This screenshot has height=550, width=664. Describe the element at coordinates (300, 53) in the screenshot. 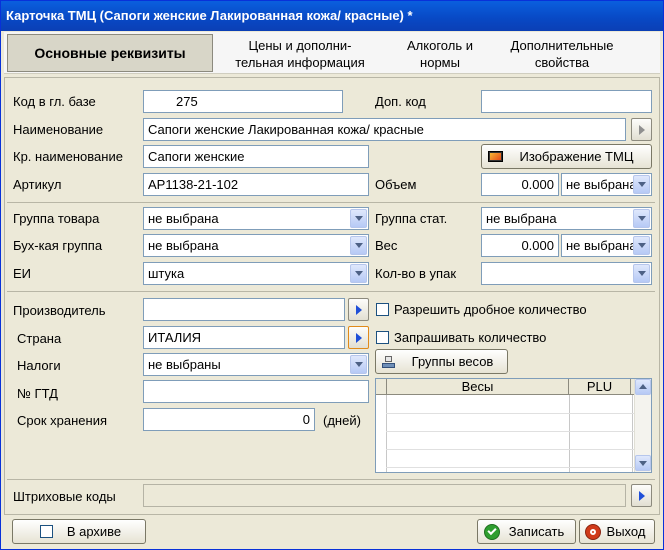

I see `tab-prices-info: Цены и дополни- тельная информация` at that location.